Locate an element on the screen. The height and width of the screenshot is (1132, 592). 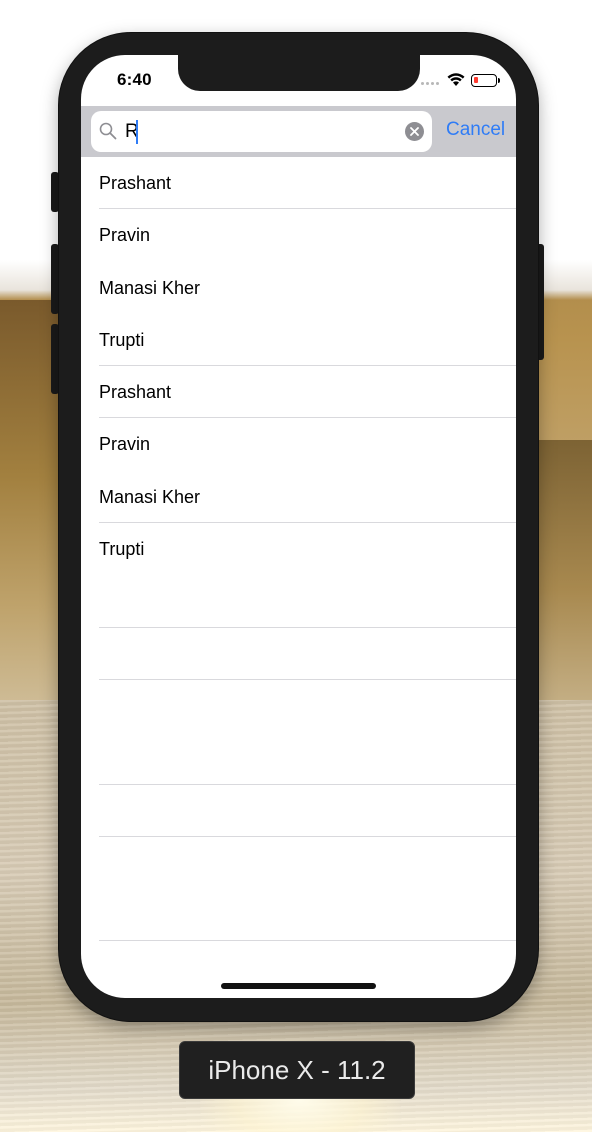
search-icon is located at coordinates (108, 133).